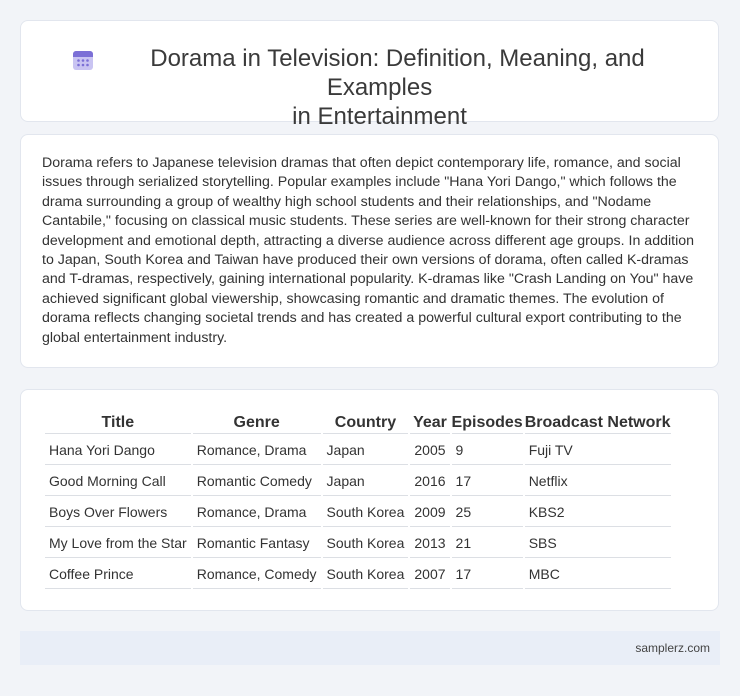  What do you see at coordinates (597, 450) in the screenshot?
I see `cell-network: Fuji TV` at bounding box center [597, 450].